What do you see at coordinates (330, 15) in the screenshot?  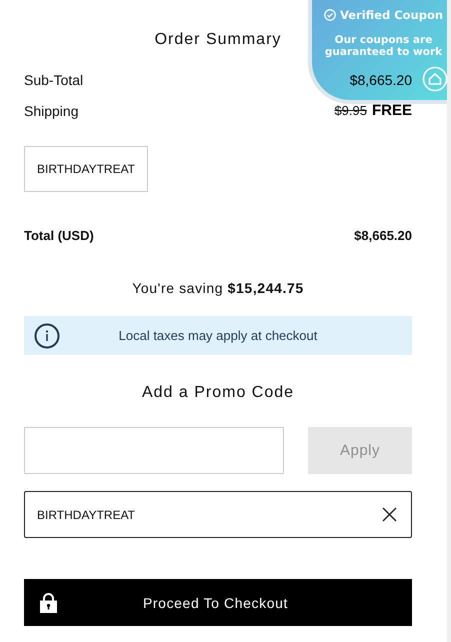 I see `check-circle-icon` at bounding box center [330, 15].